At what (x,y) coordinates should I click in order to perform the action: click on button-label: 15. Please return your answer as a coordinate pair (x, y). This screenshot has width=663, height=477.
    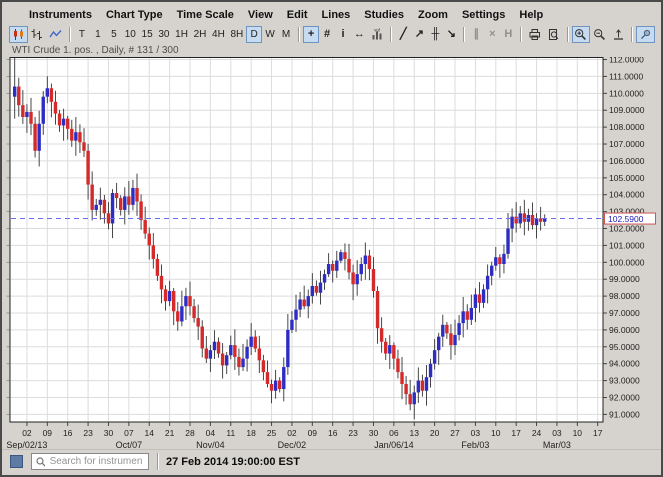
    Looking at the image, I should click on (147, 34).